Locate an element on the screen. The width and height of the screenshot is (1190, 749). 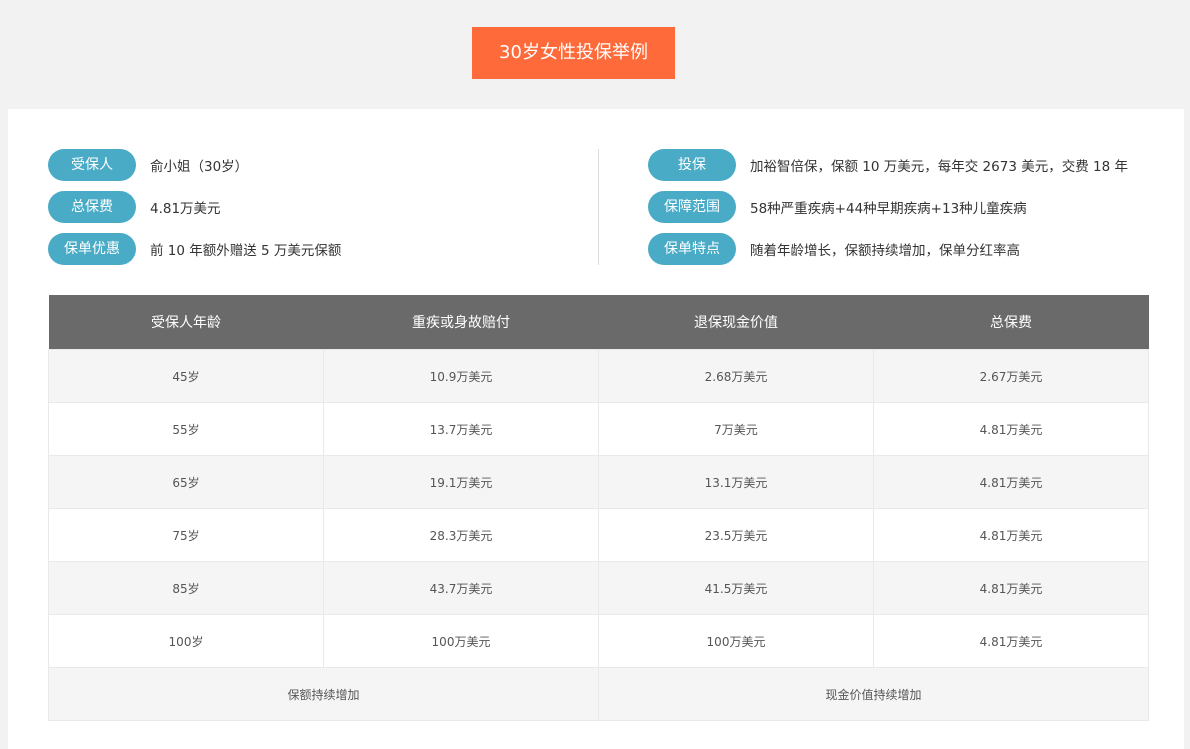
info-value: 58种严重疾病+44种早期疾病+13种儿童疾病 is located at coordinates (888, 209).